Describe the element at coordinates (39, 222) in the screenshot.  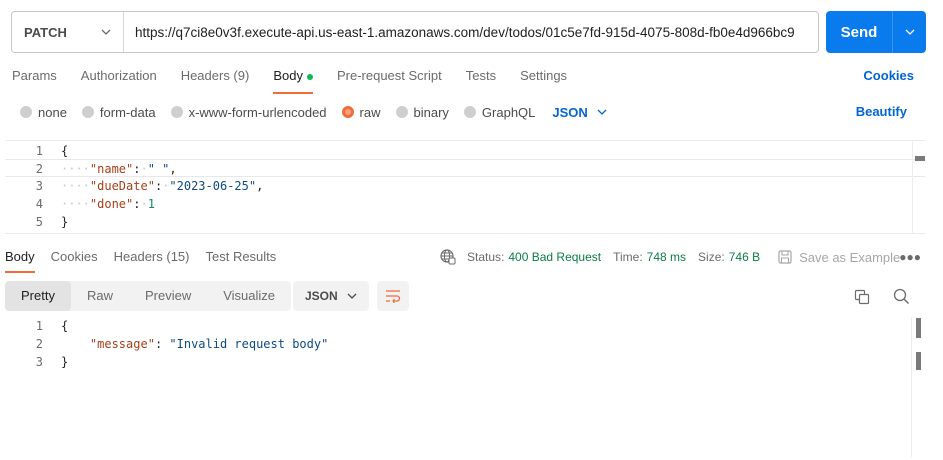
I see `line-number: 5` at that location.